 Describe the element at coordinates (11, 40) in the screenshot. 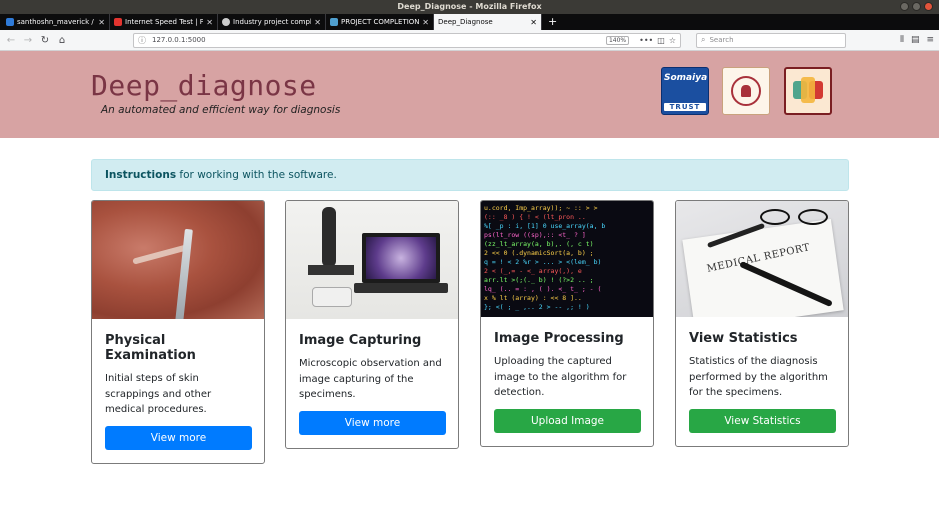

I see `back-icon: ←` at that location.